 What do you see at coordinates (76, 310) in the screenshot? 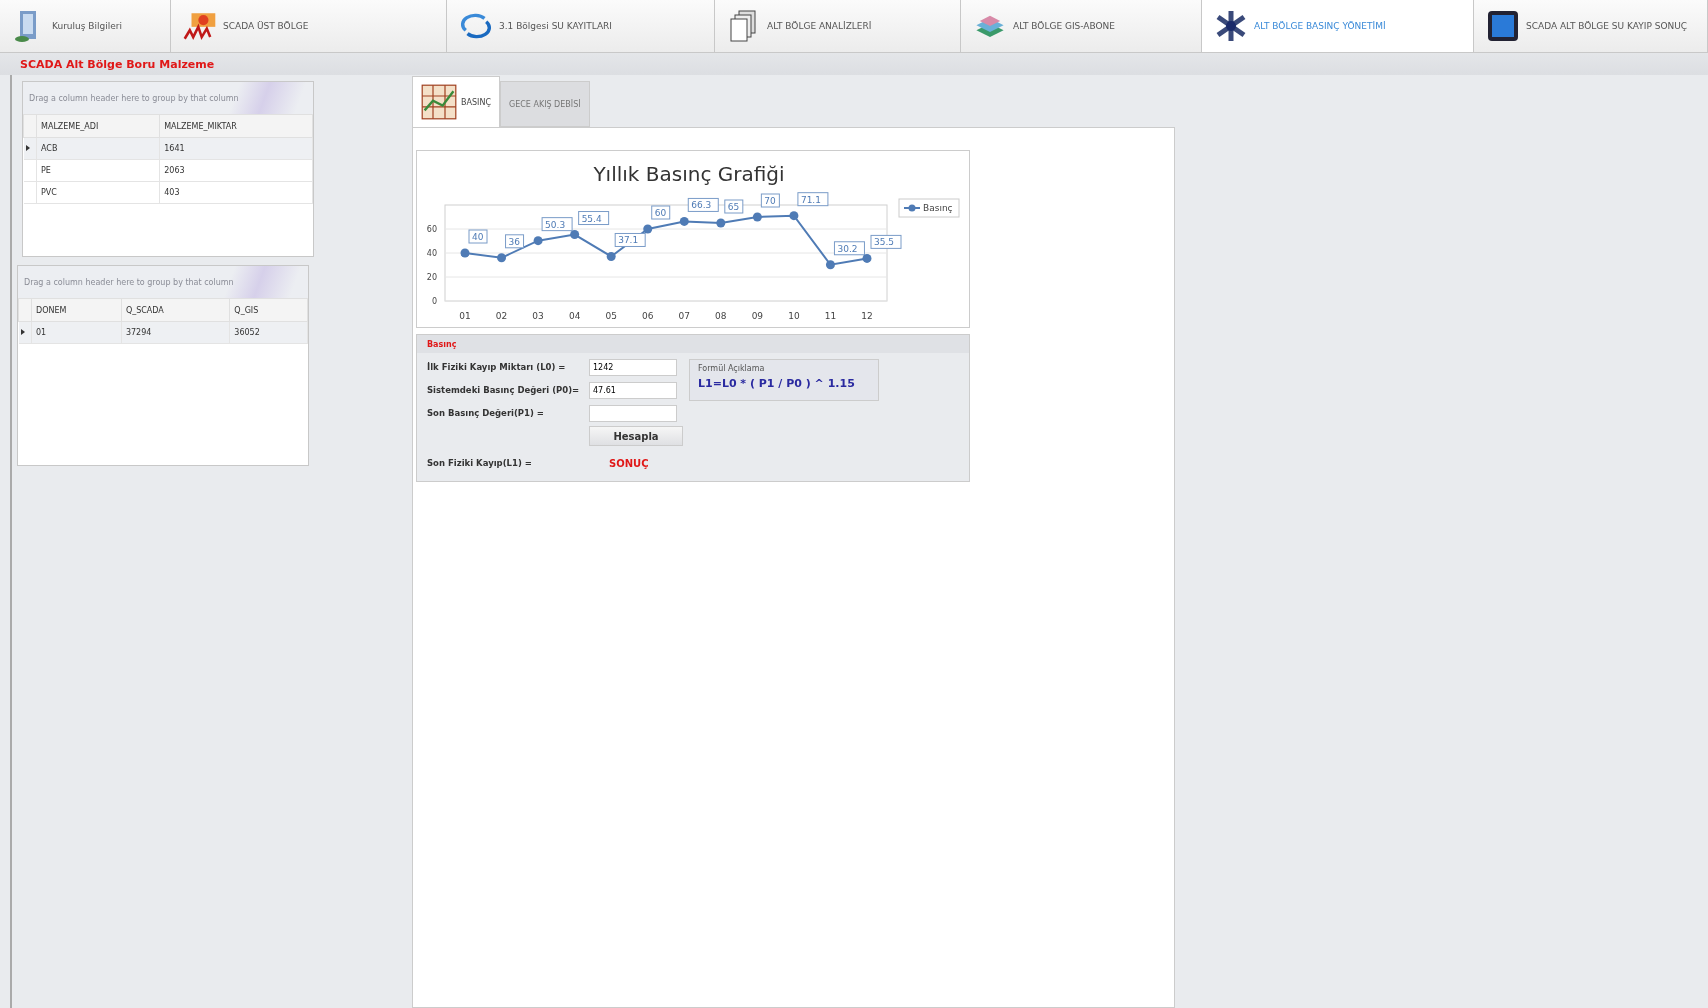
I see `column-header: DONEM` at bounding box center [76, 310].